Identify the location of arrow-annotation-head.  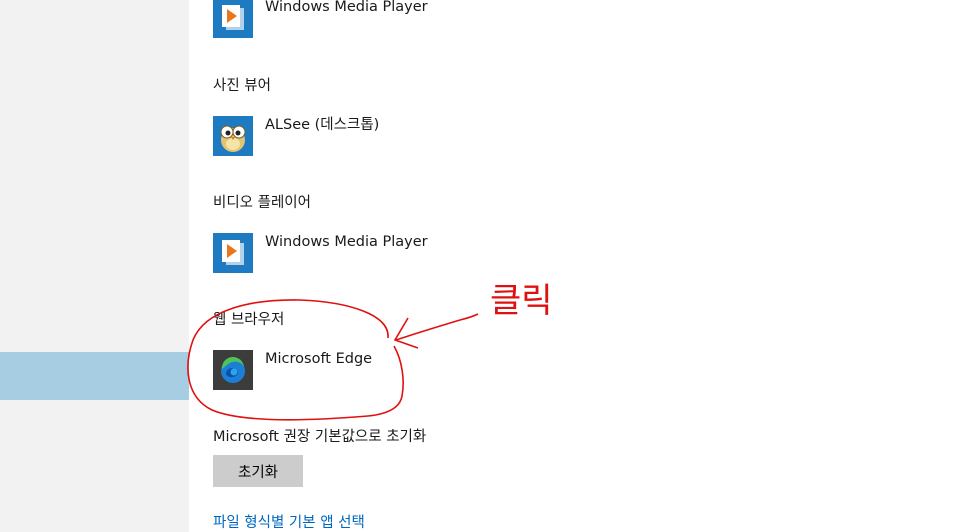
(406, 333).